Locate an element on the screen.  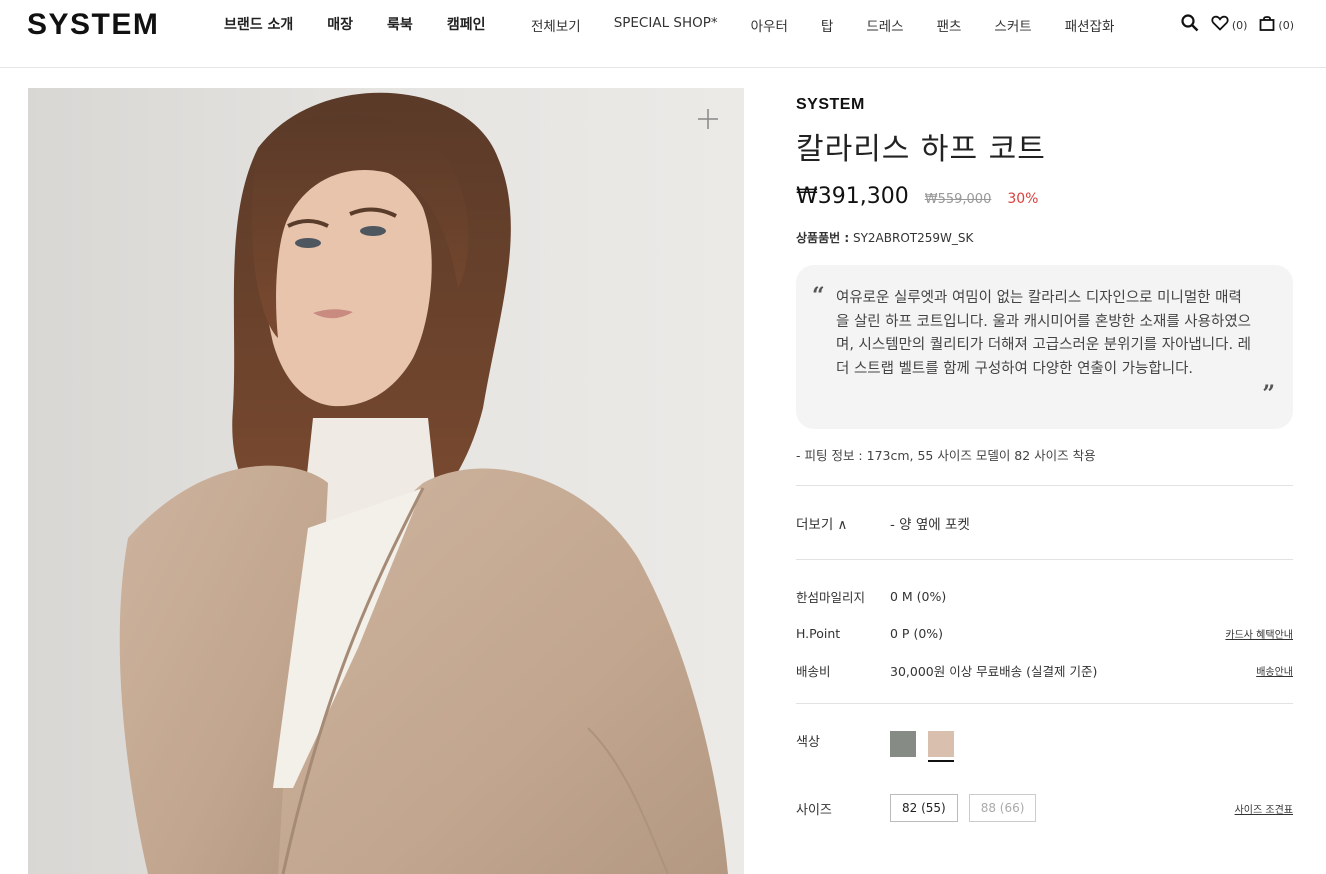
product-code-label: 상품품번 : is located at coordinates (823, 238).